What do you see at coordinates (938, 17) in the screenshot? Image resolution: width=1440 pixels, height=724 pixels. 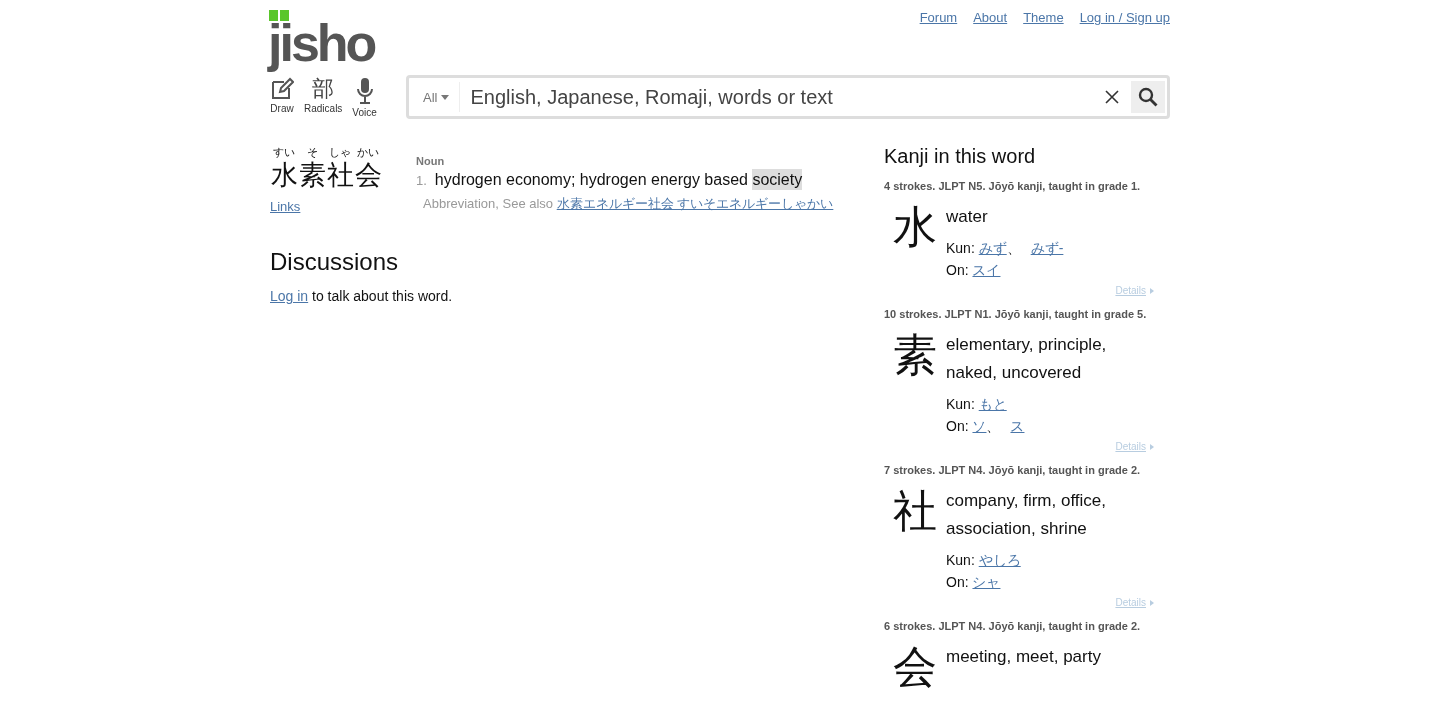 I see `nav-link: Forum` at bounding box center [938, 17].